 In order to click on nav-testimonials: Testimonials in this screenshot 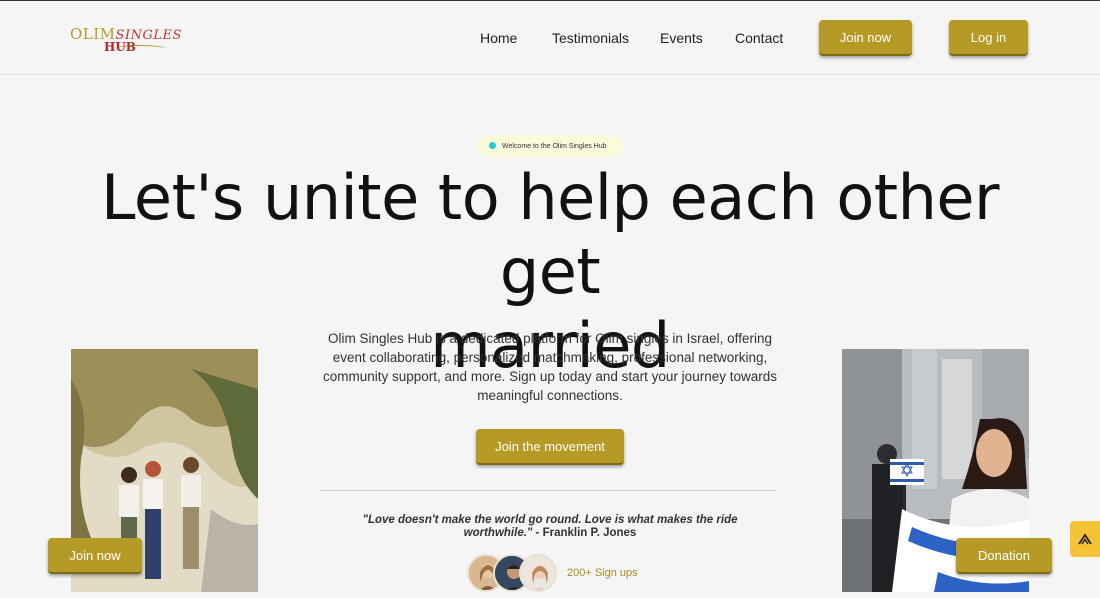, I will do `click(590, 38)`.